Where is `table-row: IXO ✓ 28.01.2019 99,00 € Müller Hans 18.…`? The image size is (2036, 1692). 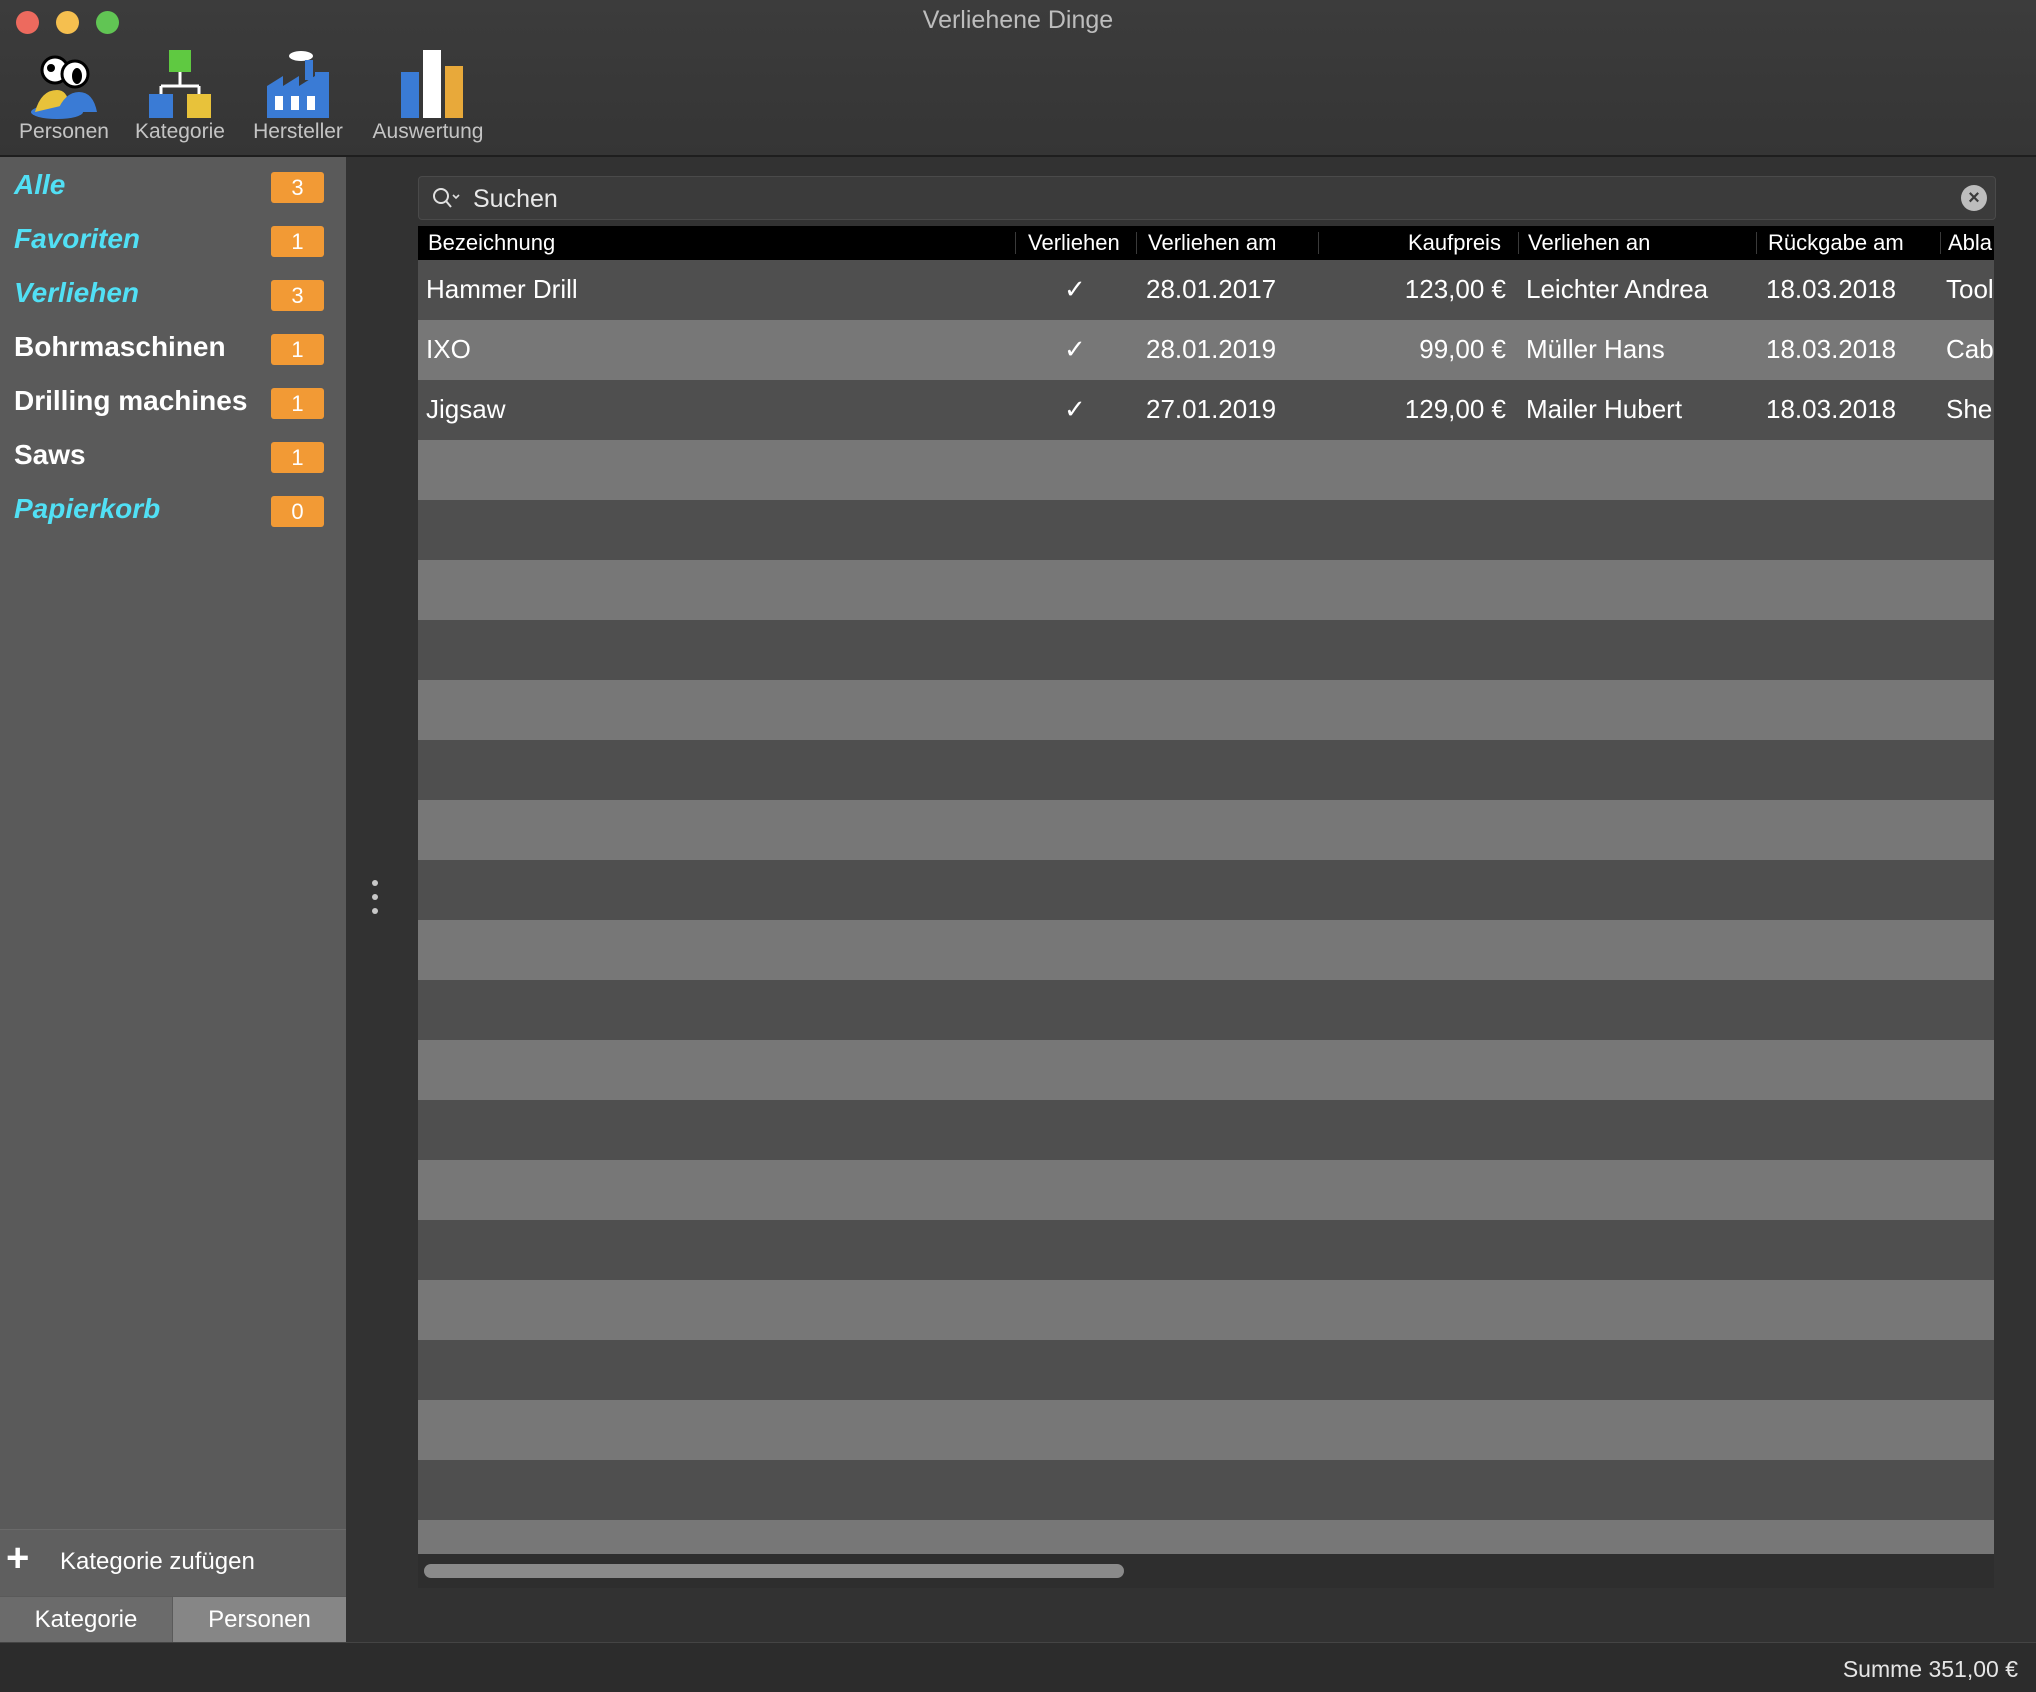 table-row: IXO ✓ 28.01.2019 99,00 € Müller Hans 18.… is located at coordinates (1206, 350).